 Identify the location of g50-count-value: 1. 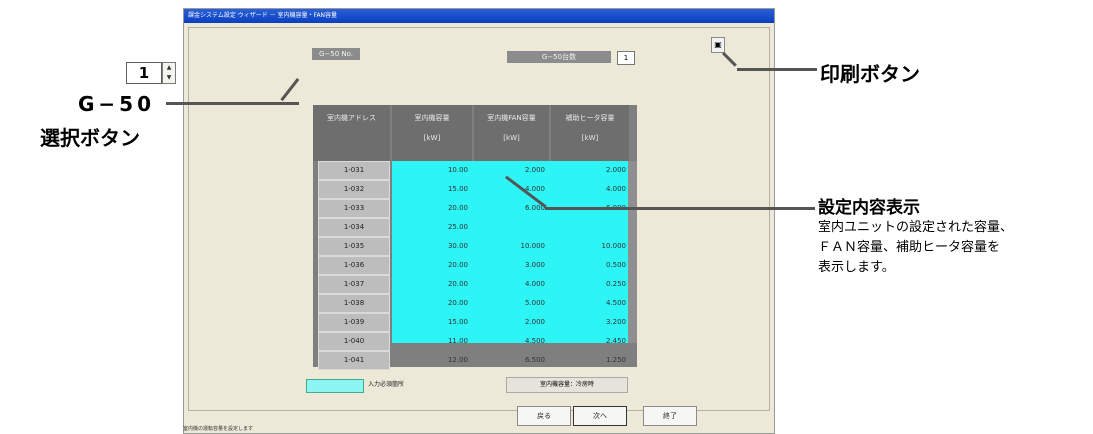
(626, 58).